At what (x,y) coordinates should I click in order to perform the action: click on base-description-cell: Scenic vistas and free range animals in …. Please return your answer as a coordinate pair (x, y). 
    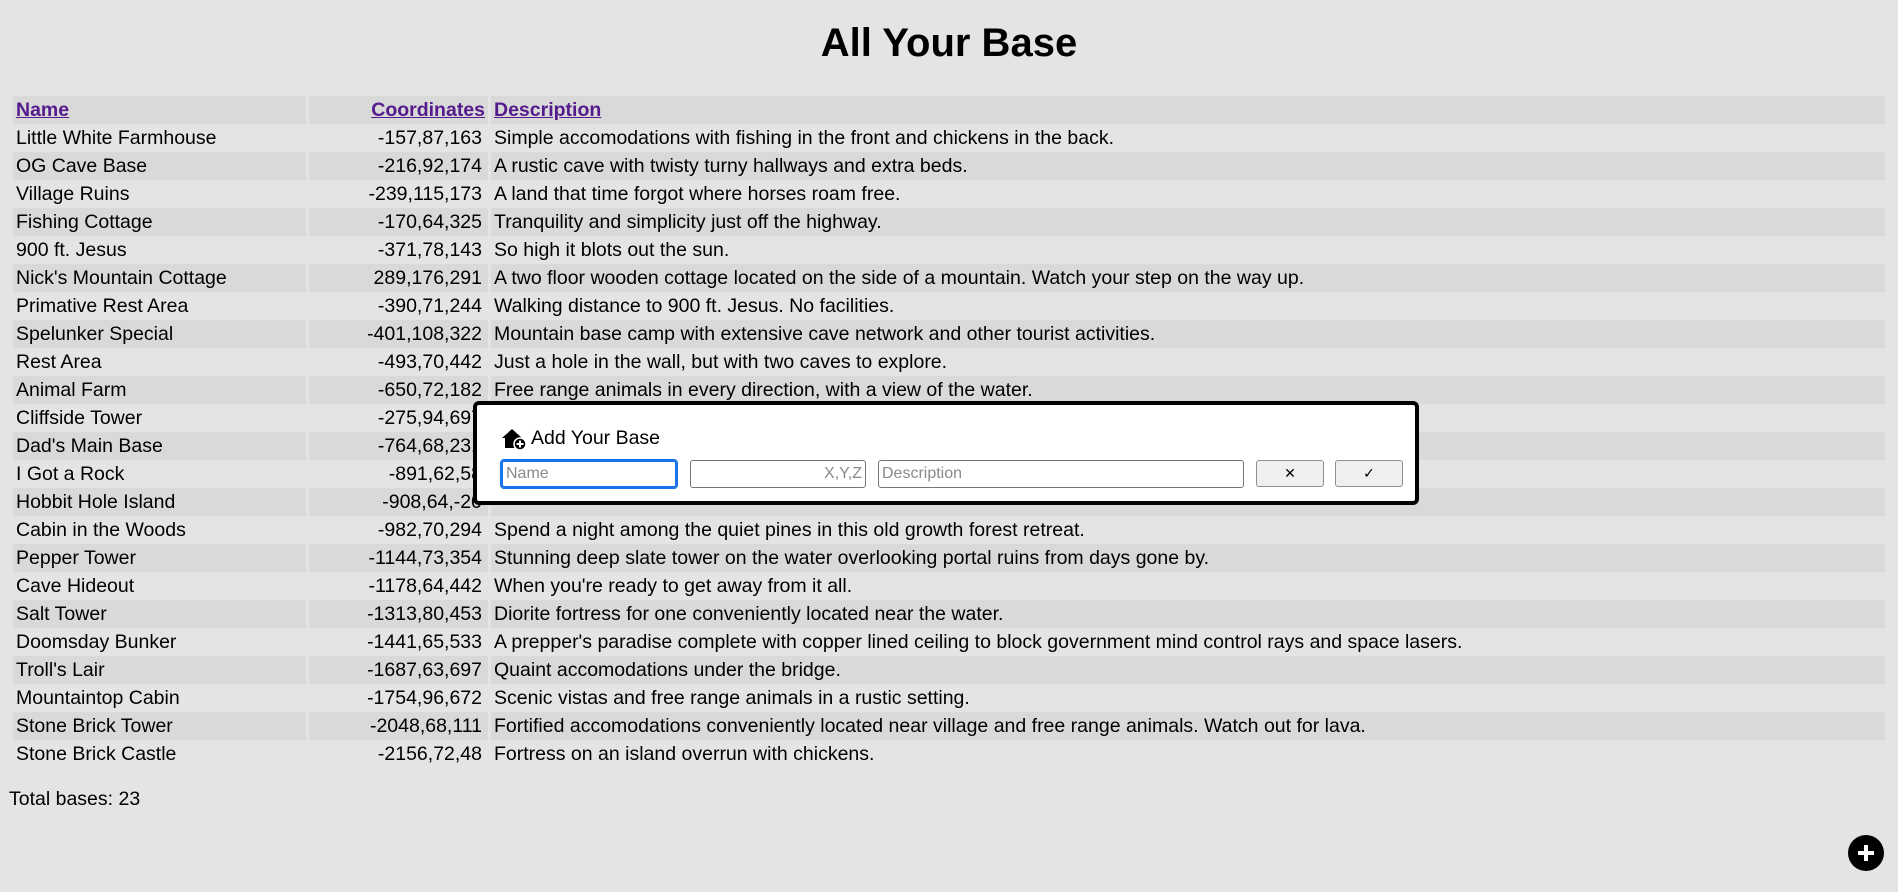
    Looking at the image, I should click on (732, 698).